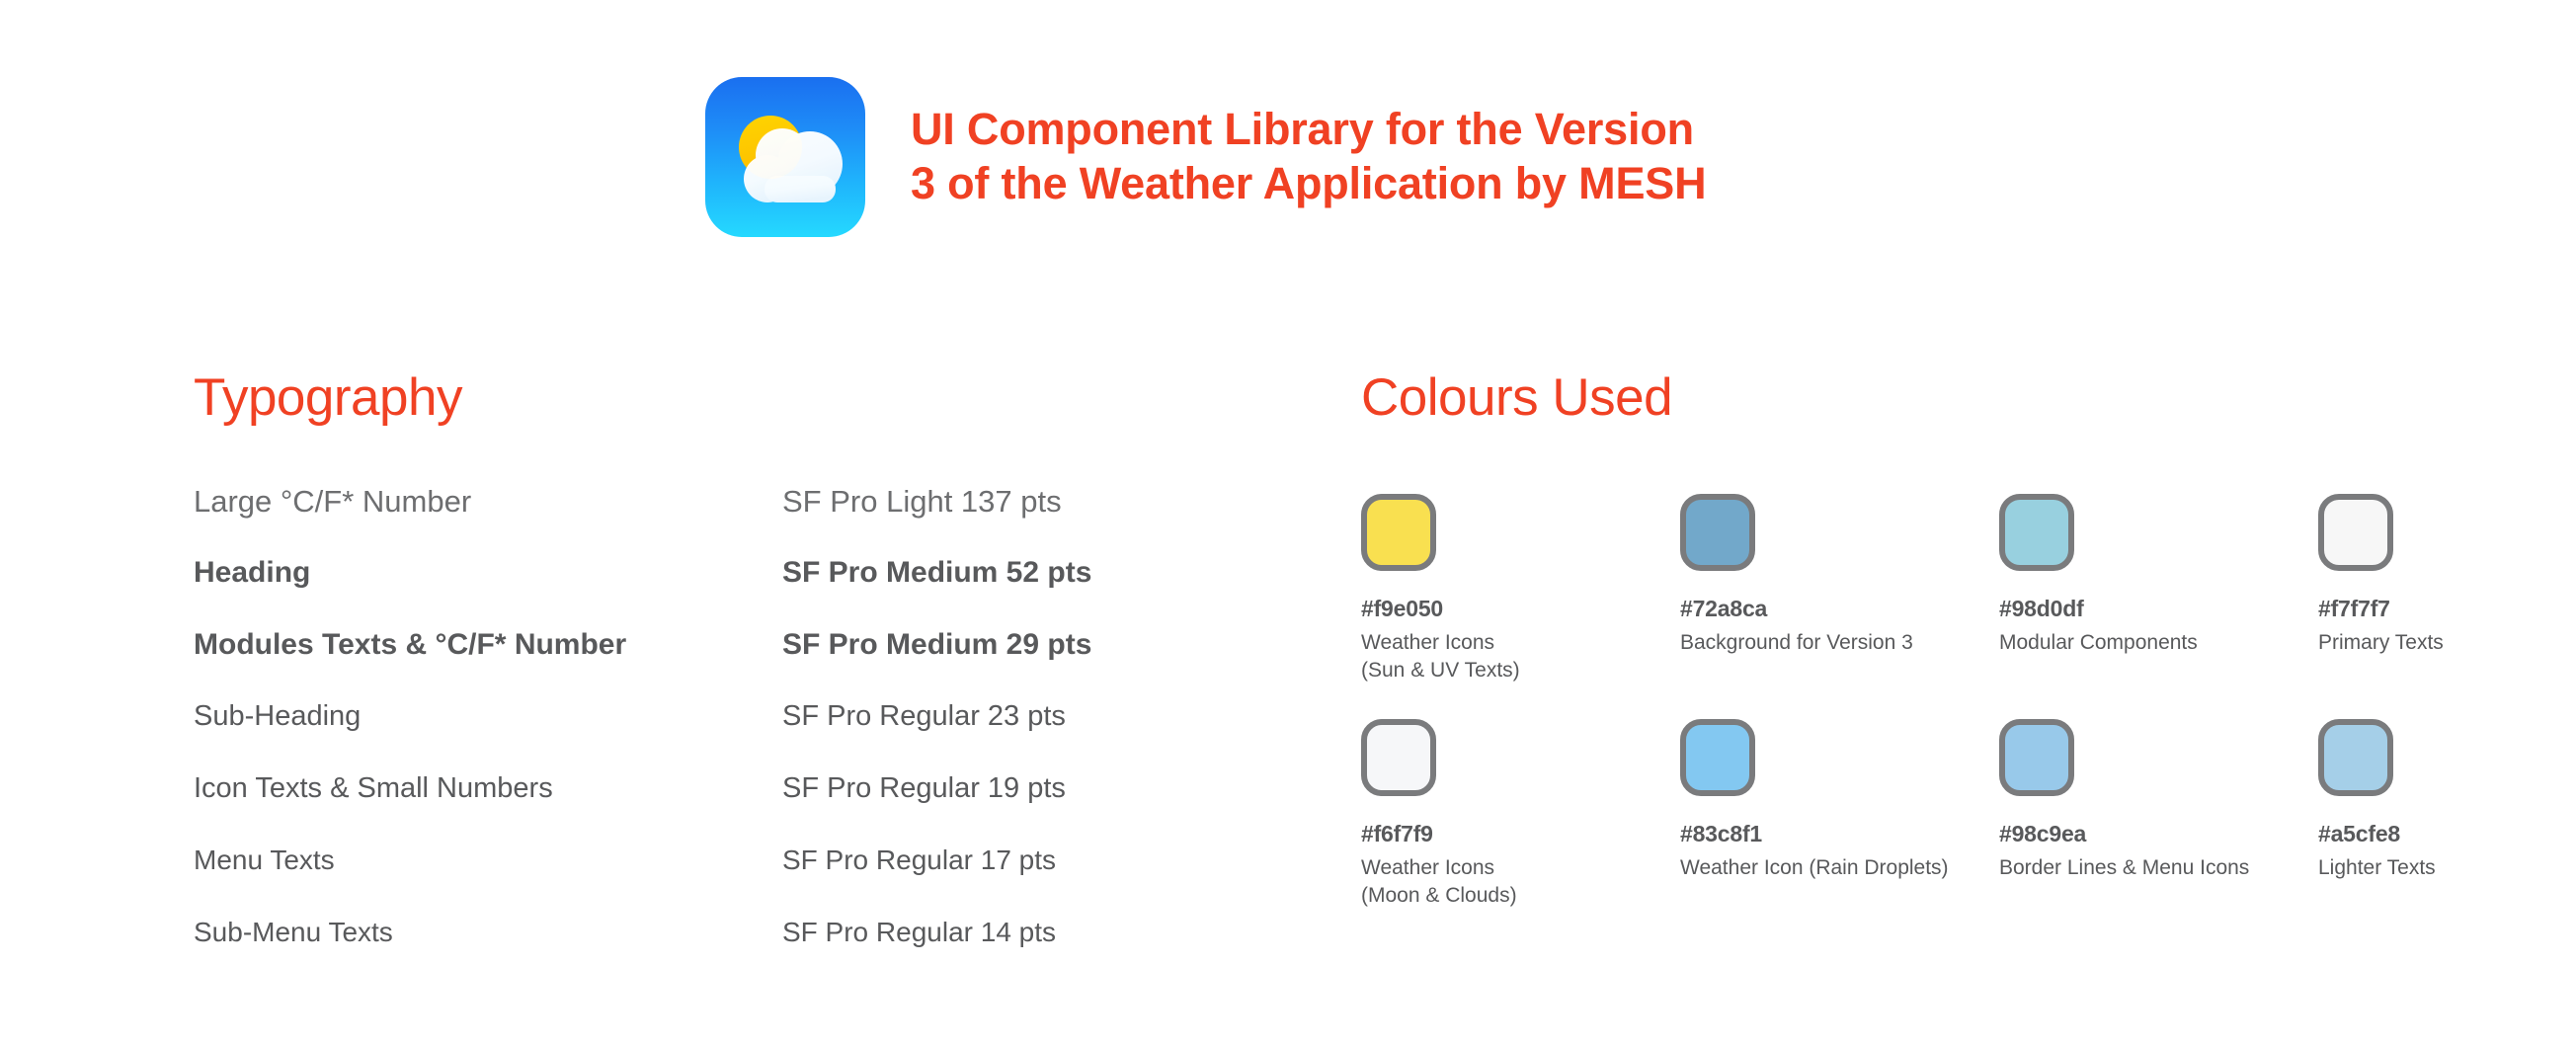  I want to click on typography-label: Sub-Heading, so click(278, 716).